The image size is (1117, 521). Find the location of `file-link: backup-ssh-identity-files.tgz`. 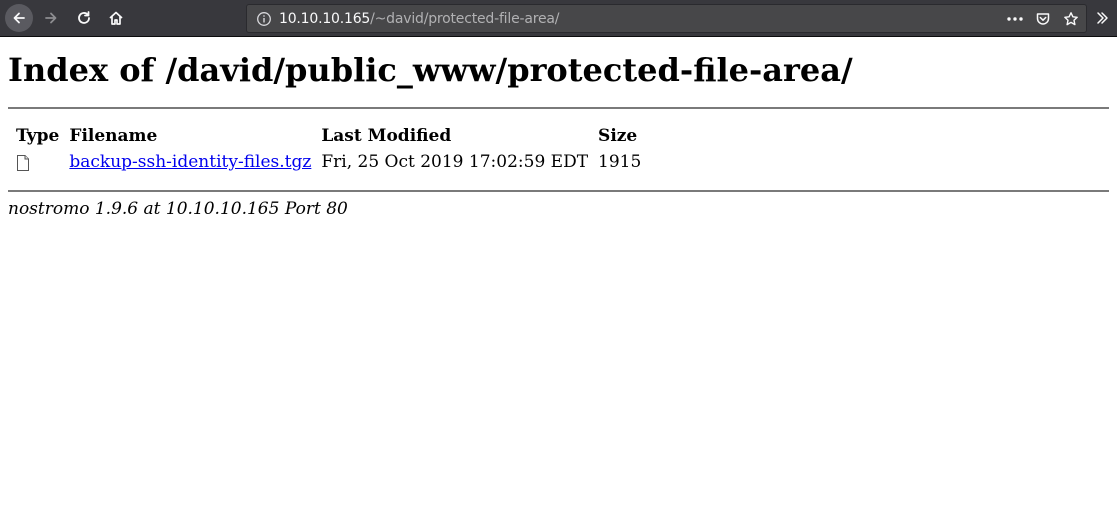

file-link: backup-ssh-identity-files.tgz is located at coordinates (190, 162).